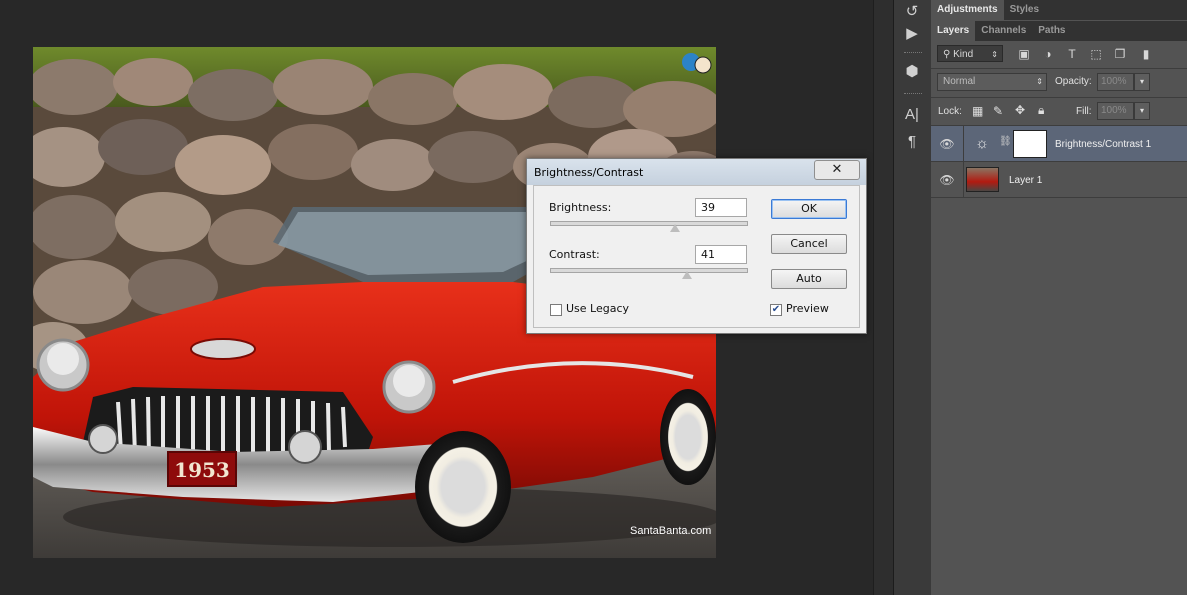 The width and height of the screenshot is (1187, 595). Describe the element at coordinates (1024, 10) in the screenshot. I see `tab-styles: Styles` at that location.